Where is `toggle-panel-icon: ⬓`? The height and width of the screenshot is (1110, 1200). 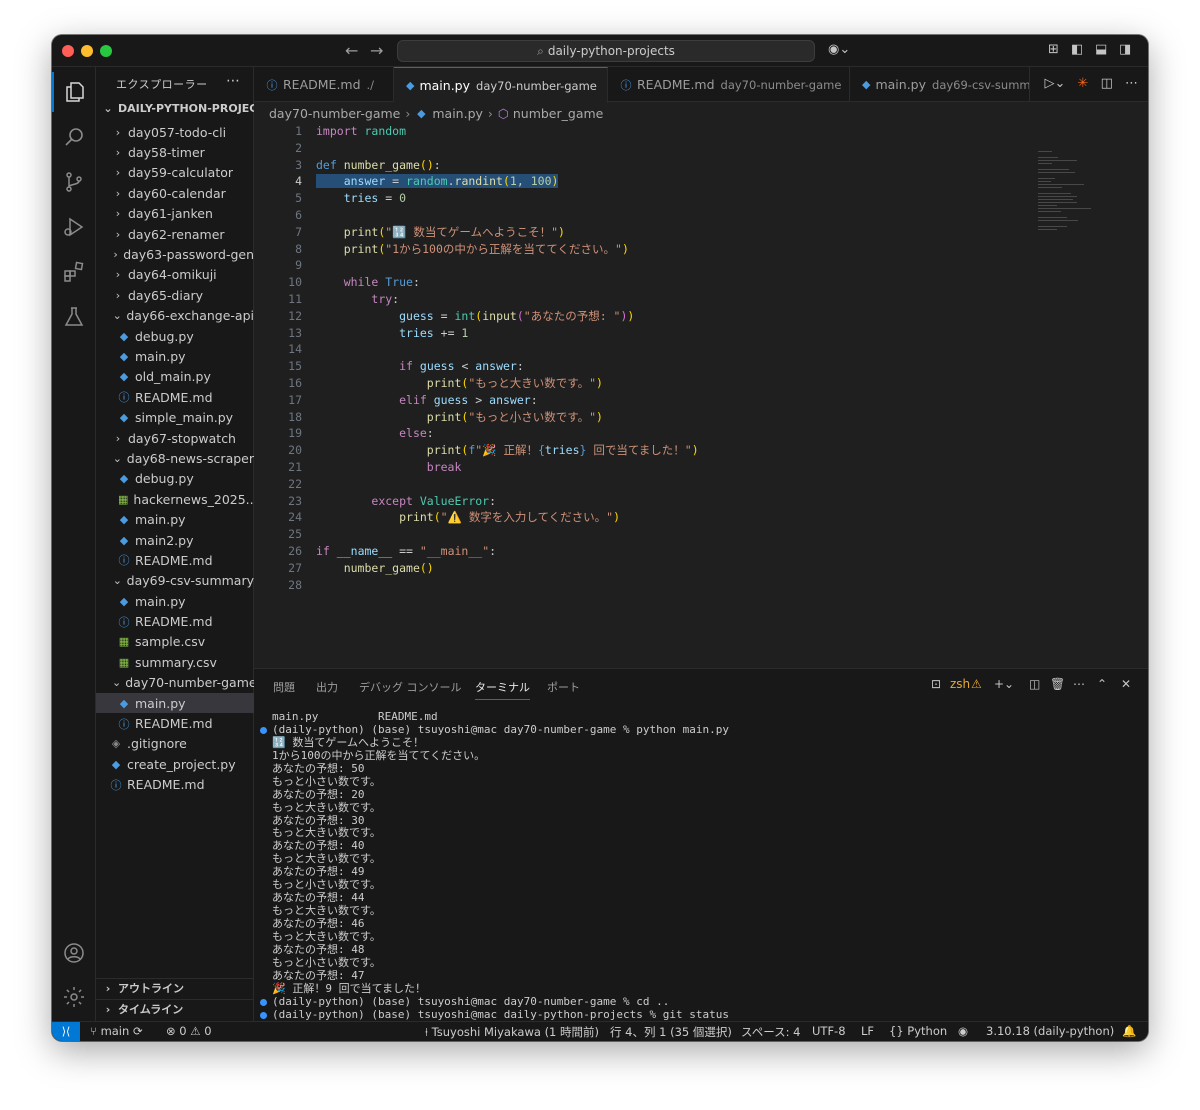 toggle-panel-icon: ⬓ is located at coordinates (1101, 49).